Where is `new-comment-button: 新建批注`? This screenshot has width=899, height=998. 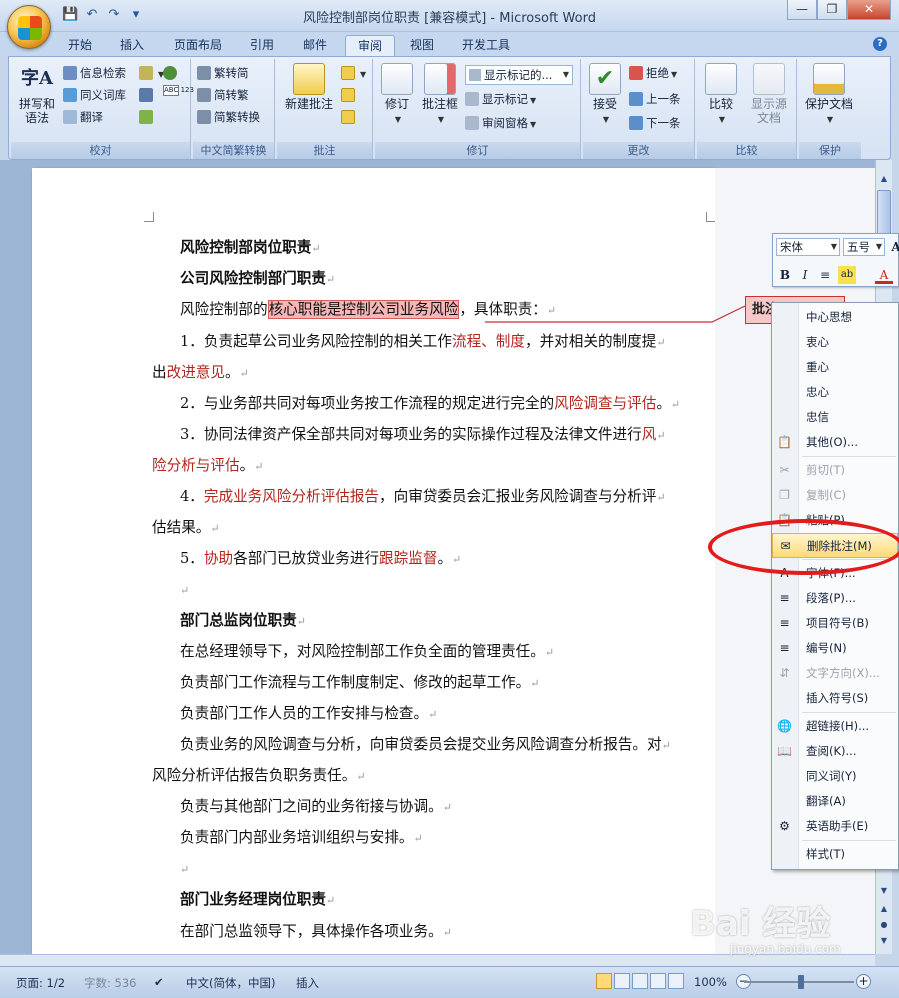 new-comment-button: 新建批注 is located at coordinates (309, 87).